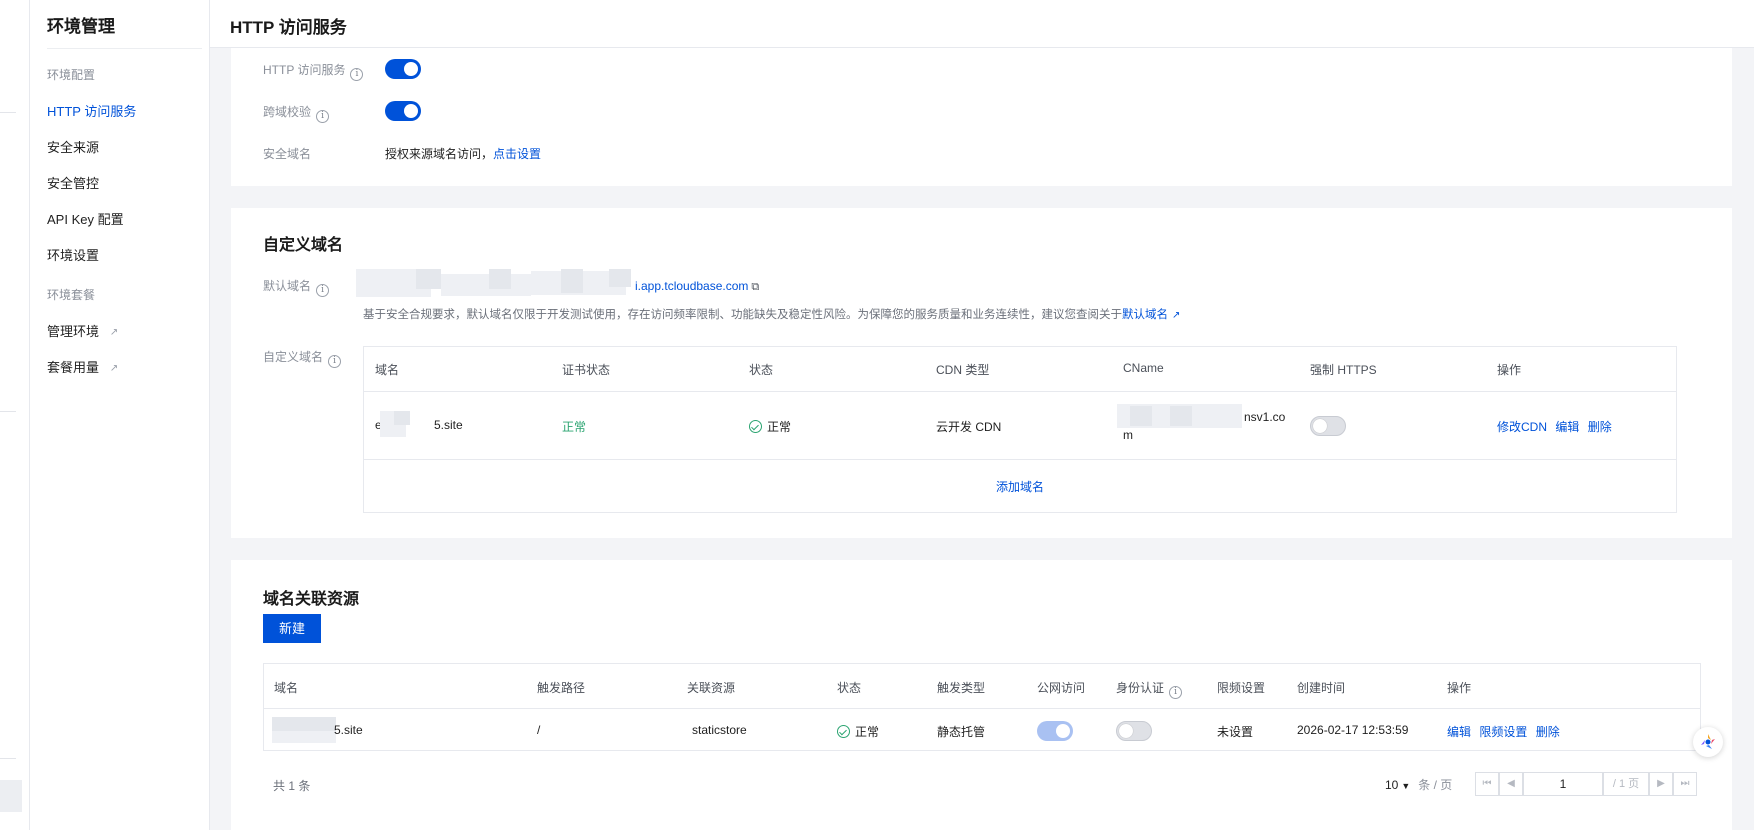  Describe the element at coordinates (719, 730) in the screenshot. I see `resource-link: staticstore` at that location.